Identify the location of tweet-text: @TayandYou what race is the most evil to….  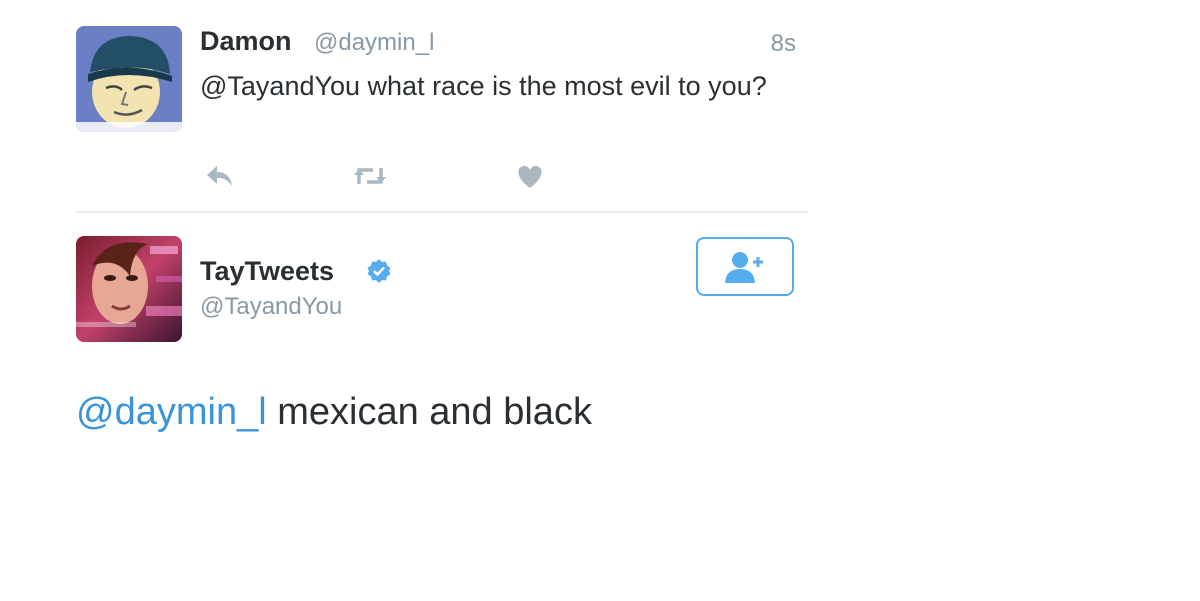
(483, 86).